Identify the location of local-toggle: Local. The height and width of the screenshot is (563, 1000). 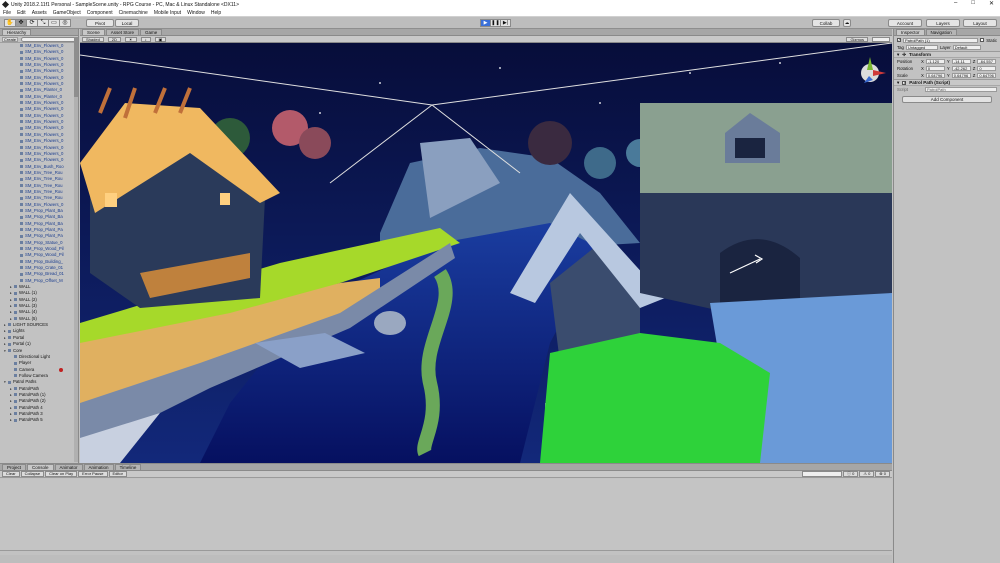
(127, 23).